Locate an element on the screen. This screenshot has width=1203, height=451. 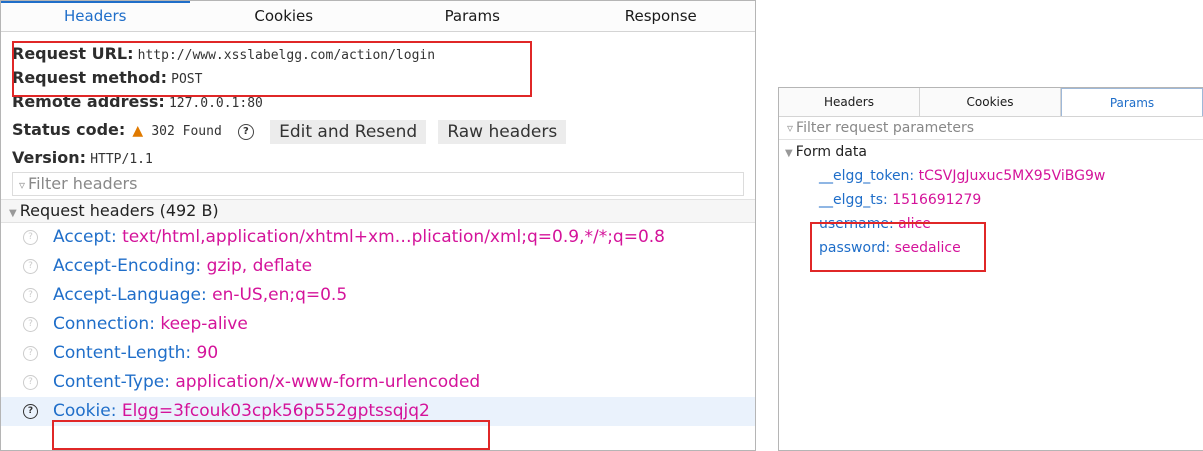
warning-triangle-icon: ▲ is located at coordinates (138, 131).